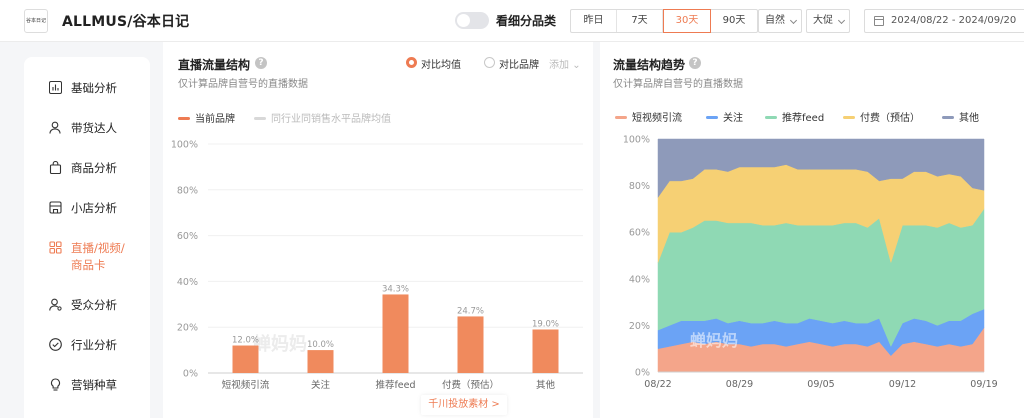  Describe the element at coordinates (87, 385) in the screenshot. I see `sidebar-item-marketing: 营销种草` at that location.